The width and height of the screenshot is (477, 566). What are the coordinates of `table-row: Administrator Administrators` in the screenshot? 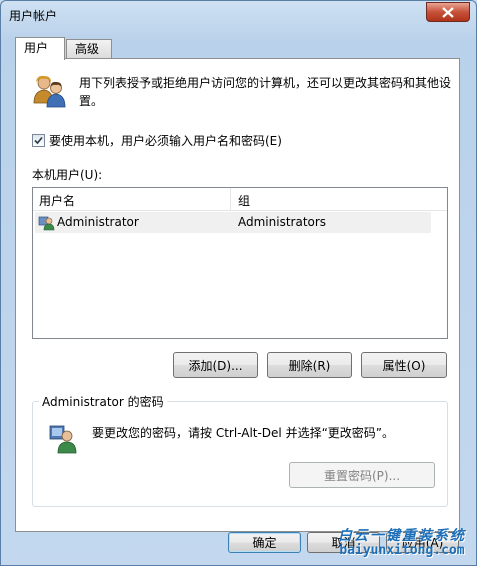 It's located at (233, 222).